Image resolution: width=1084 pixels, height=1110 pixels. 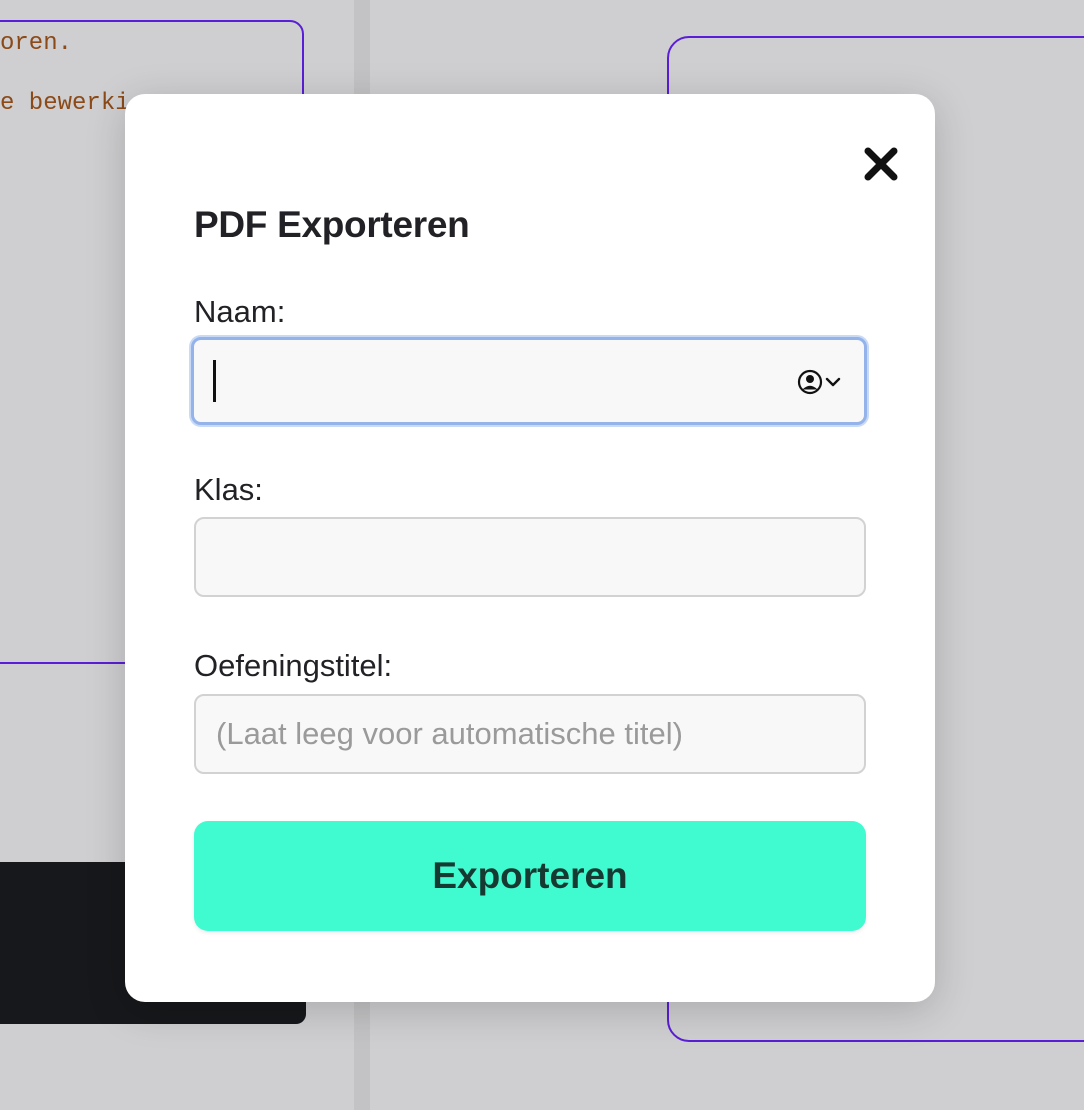 I want to click on oefeningstitel-input, so click(x=530, y=734).